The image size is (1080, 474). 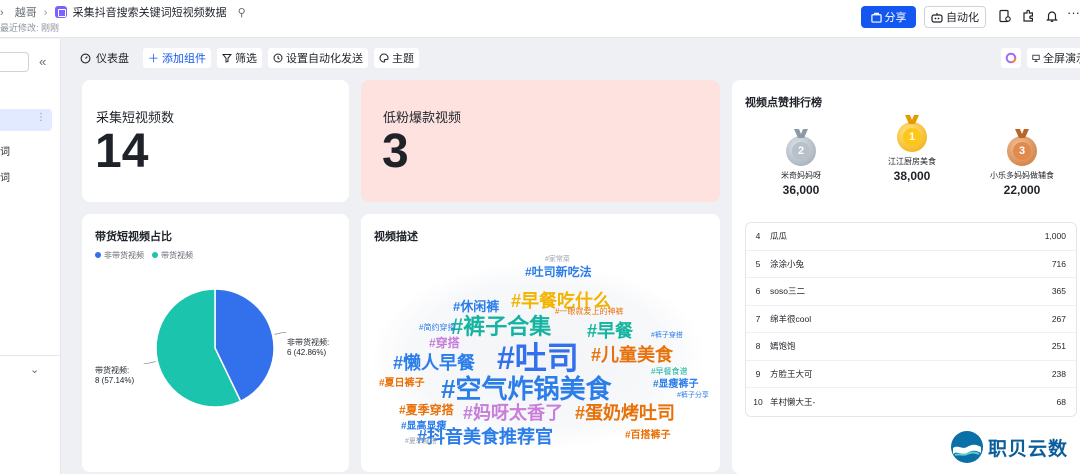 What do you see at coordinates (26, 13) in the screenshot?
I see `breadcrumb-parent: 越哥` at bounding box center [26, 13].